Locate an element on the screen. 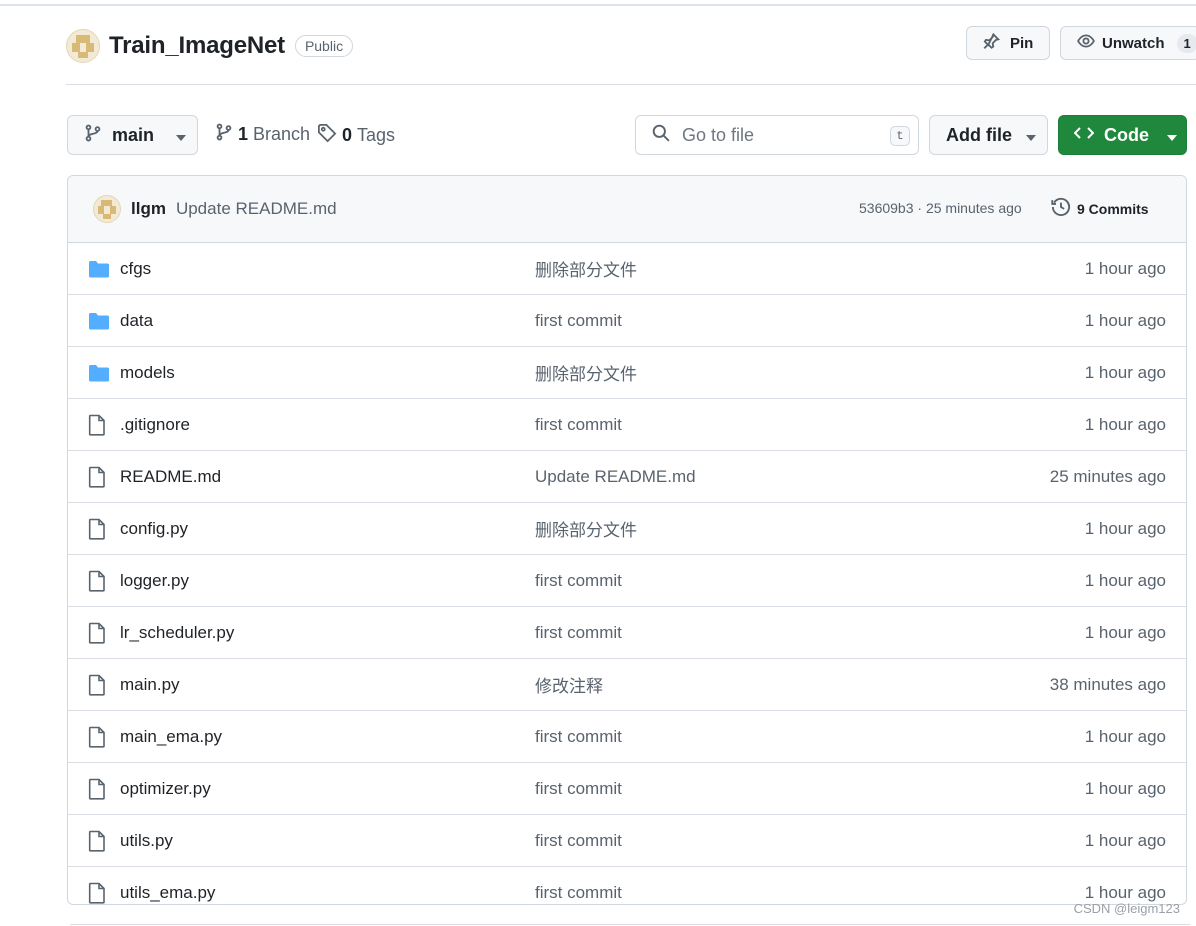  file-name: main.py is located at coordinates (150, 685).